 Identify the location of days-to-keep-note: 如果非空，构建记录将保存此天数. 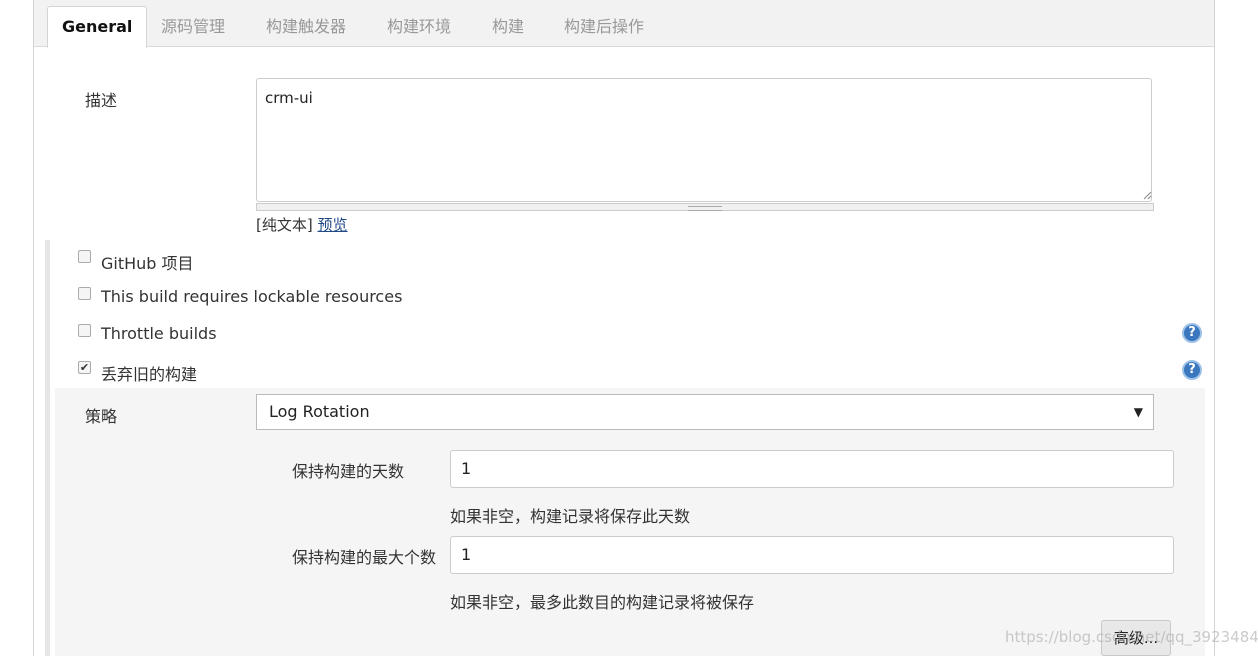
(570, 516).